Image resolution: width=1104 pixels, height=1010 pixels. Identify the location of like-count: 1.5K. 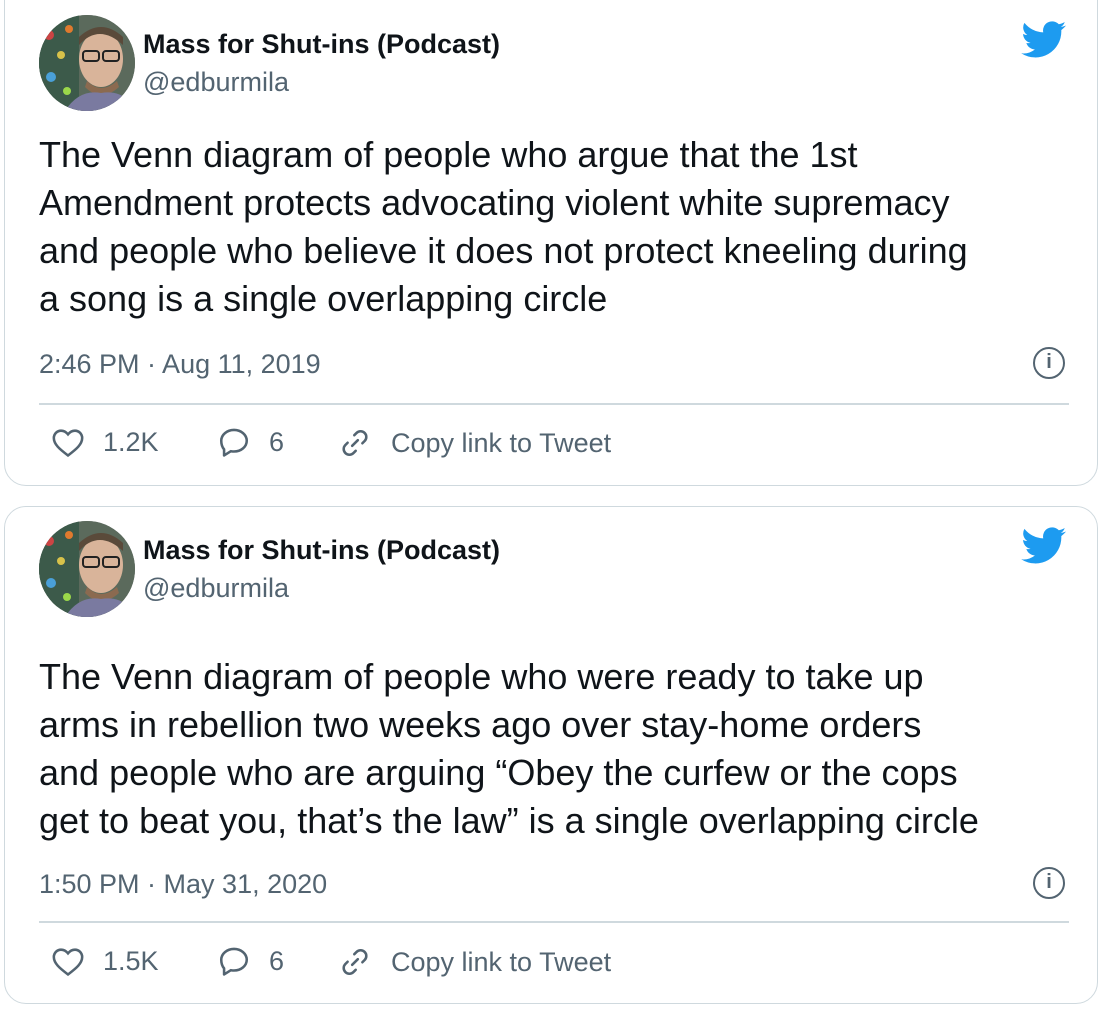
(131, 960).